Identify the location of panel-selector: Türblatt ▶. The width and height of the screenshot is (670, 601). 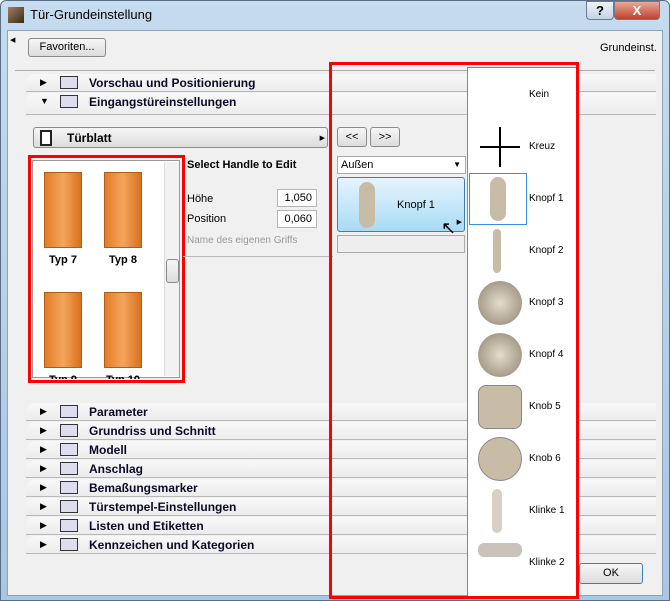
(180, 137).